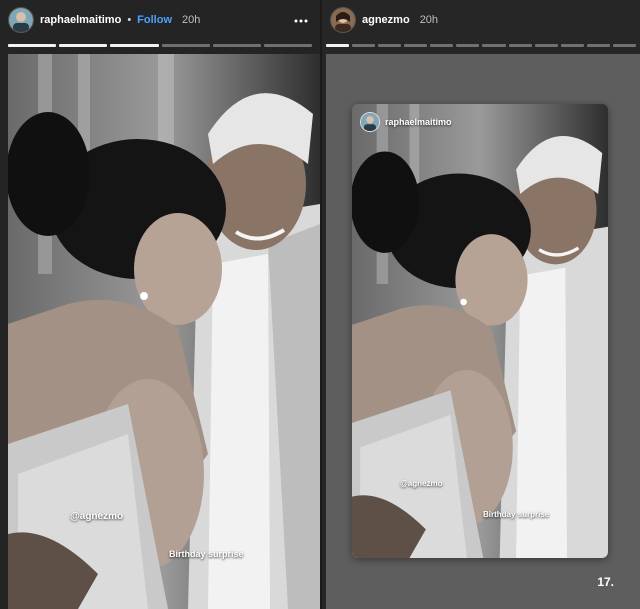  What do you see at coordinates (154, 20) in the screenshot?
I see `follow-button: Follow` at bounding box center [154, 20].